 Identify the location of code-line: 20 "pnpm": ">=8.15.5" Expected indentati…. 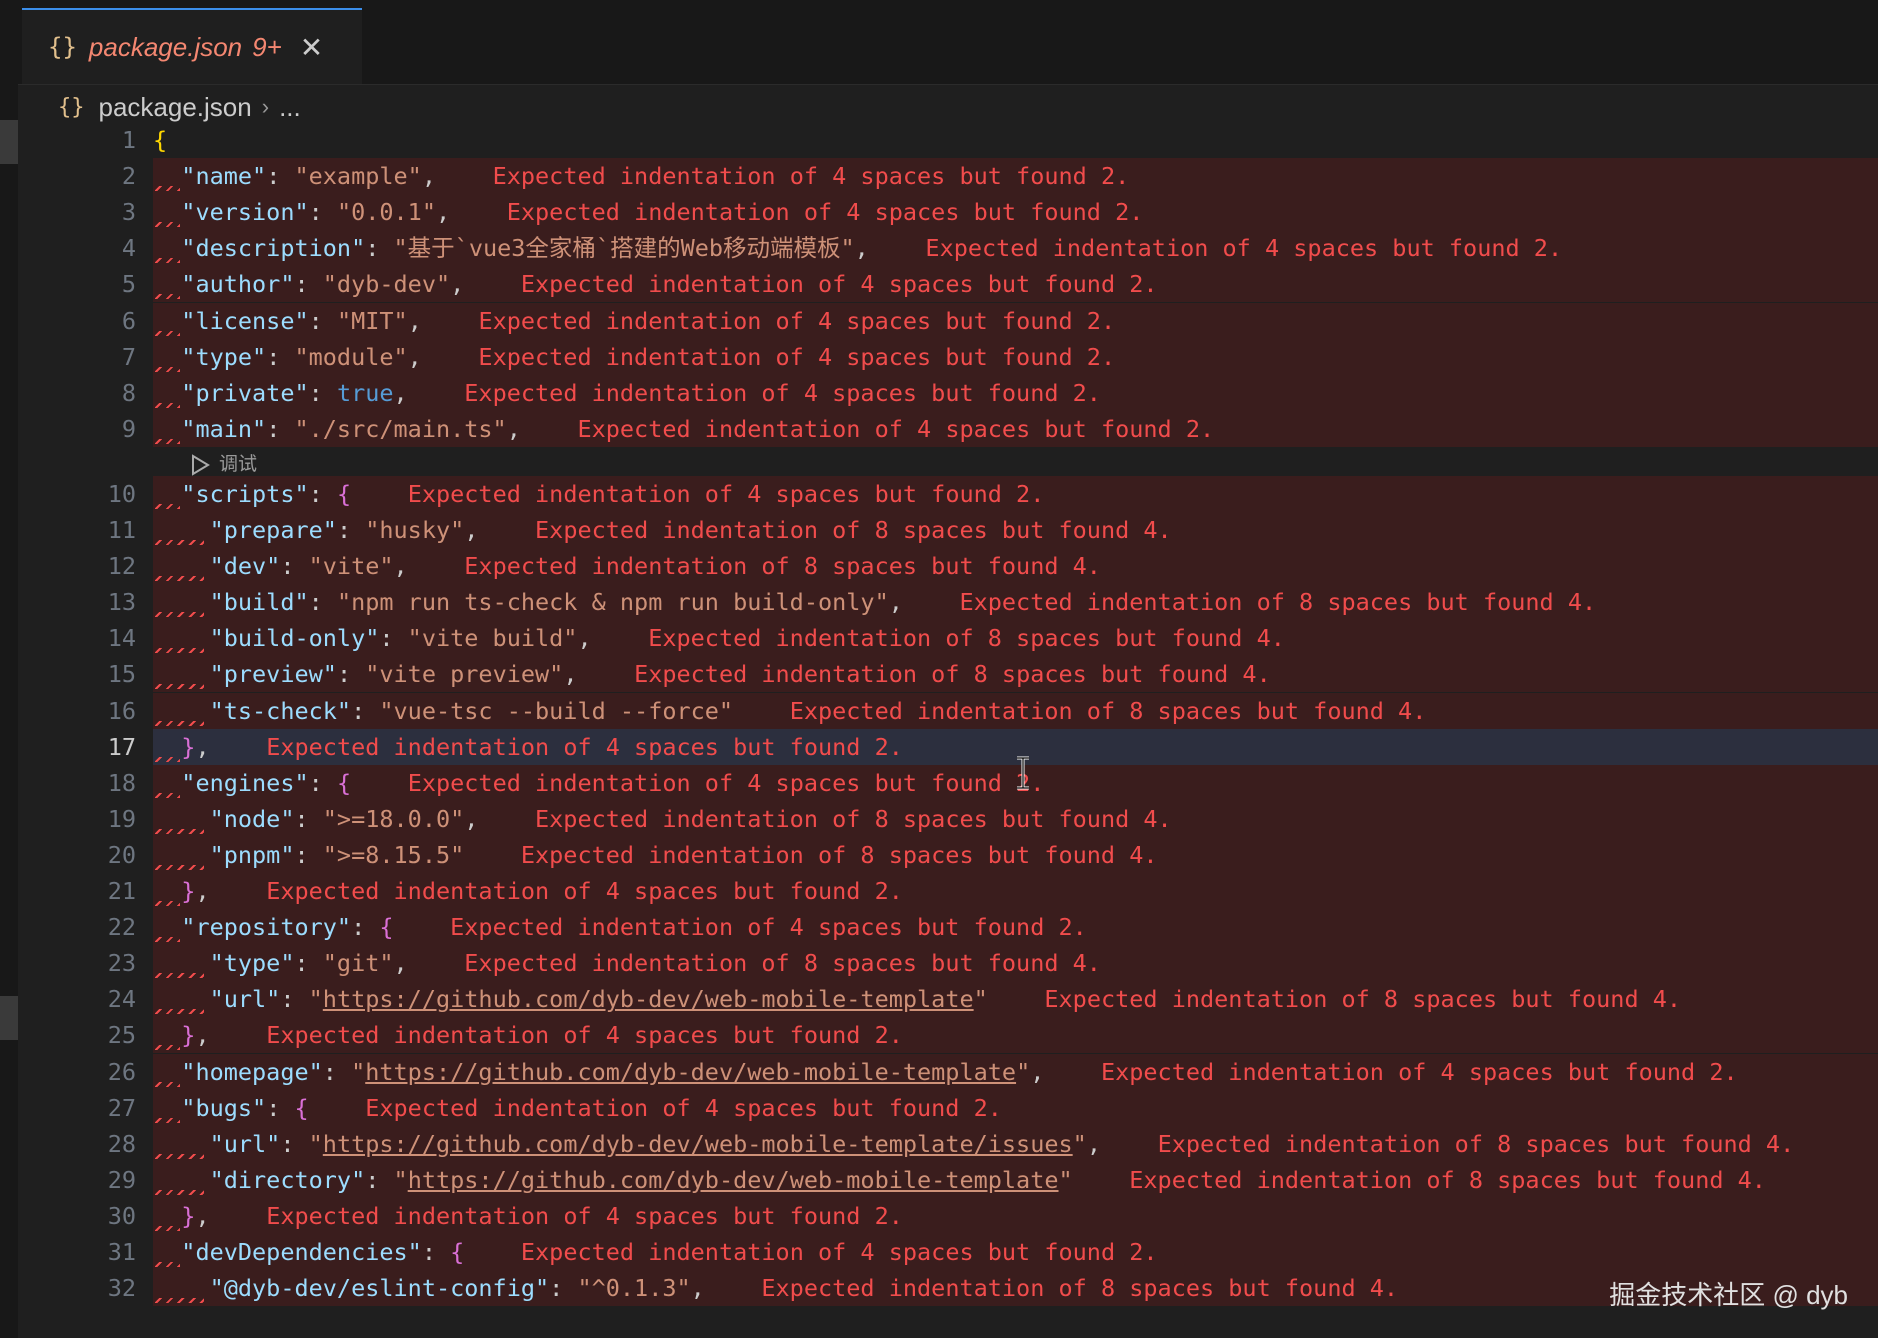
(948, 854).